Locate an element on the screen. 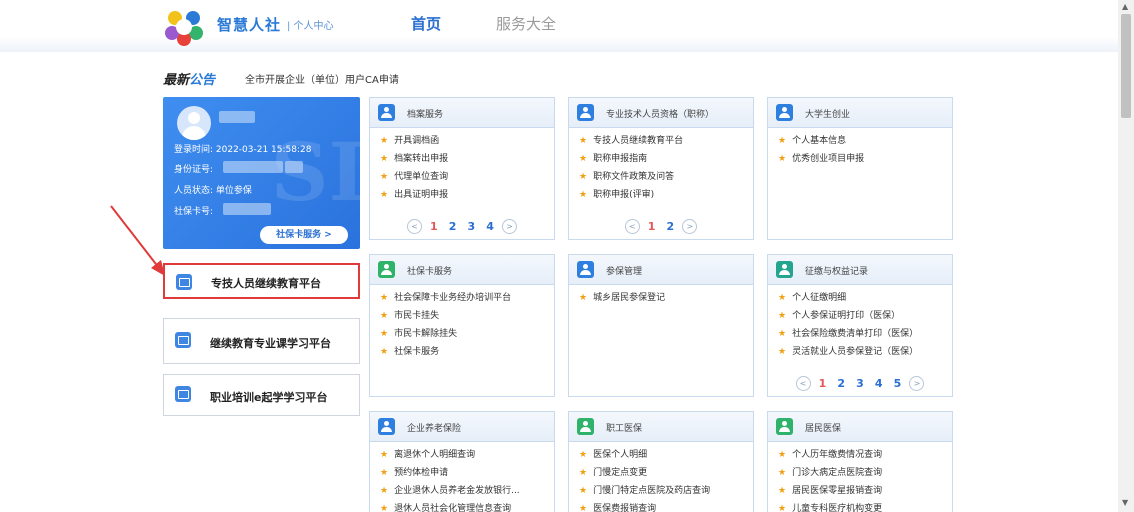 The width and height of the screenshot is (1134, 512). list-item: ★ 市民卡挂失 is located at coordinates (467, 316).